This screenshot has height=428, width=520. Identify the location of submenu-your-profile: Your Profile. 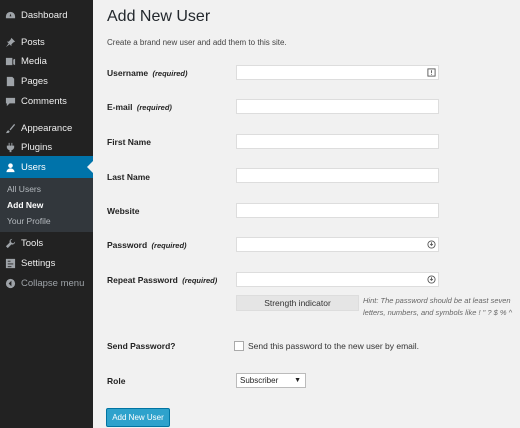
(29, 221).